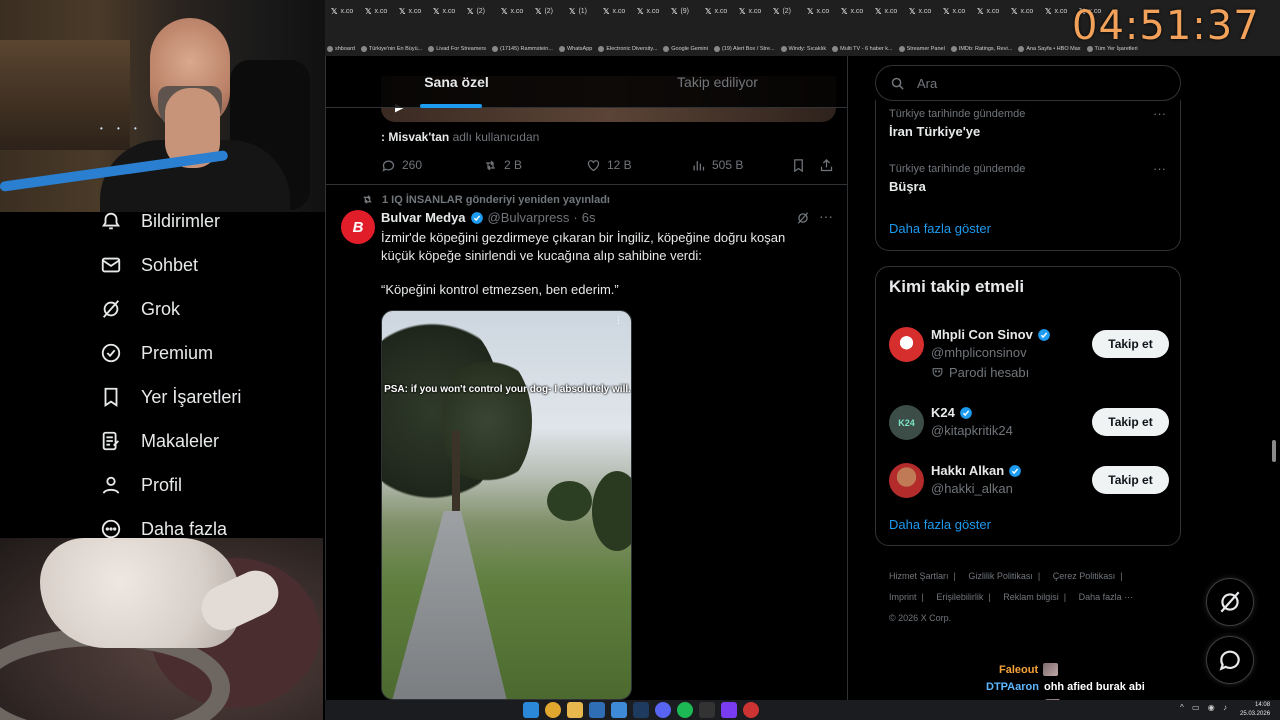  Describe the element at coordinates (1029, 488) in the screenshot. I see `suggested-account: Hakkı Alkan @hakki_alkan Takip et` at that location.